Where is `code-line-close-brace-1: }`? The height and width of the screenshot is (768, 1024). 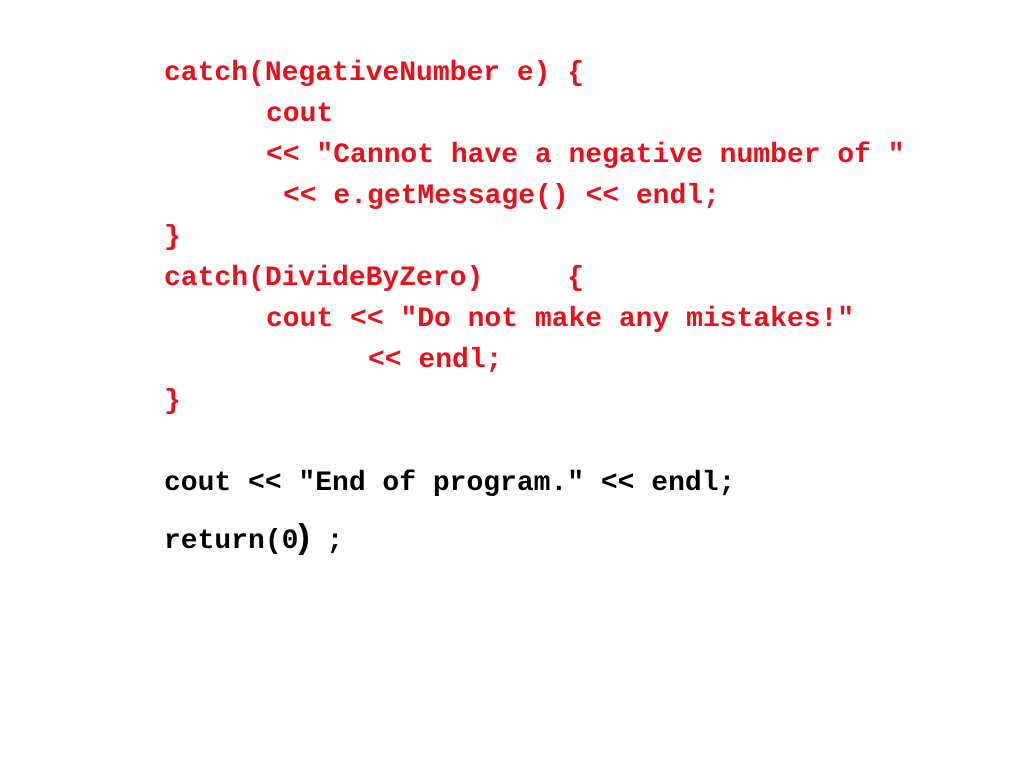
code-line-close-brace-1: } is located at coordinates (172, 237).